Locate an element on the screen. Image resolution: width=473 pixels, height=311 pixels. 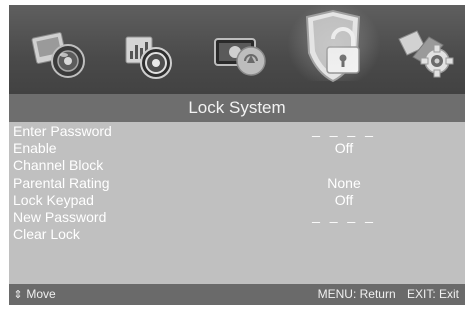
tab-picture is located at coordinates (59, 53).